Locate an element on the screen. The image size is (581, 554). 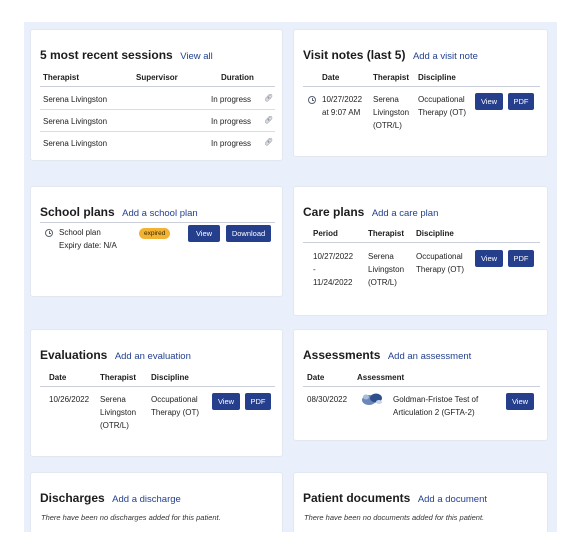
th-supervisor: Supervisor is located at coordinates (157, 77).